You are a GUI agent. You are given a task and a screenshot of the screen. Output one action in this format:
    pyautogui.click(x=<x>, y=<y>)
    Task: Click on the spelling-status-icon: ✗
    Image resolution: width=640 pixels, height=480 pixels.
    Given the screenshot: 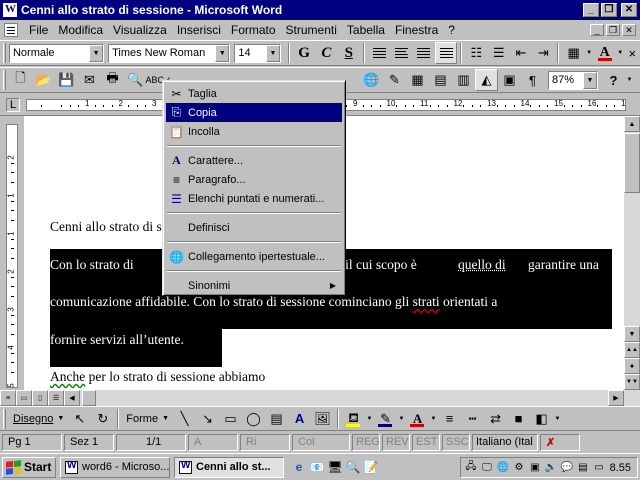 What is the action you would take?
    pyautogui.click(x=560, y=442)
    